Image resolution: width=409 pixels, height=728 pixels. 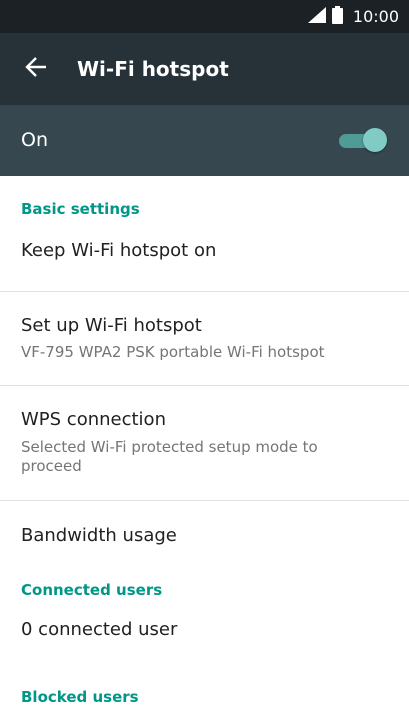 What do you see at coordinates (80, 209) in the screenshot?
I see `section-header-basic-label: Basic settings` at bounding box center [80, 209].